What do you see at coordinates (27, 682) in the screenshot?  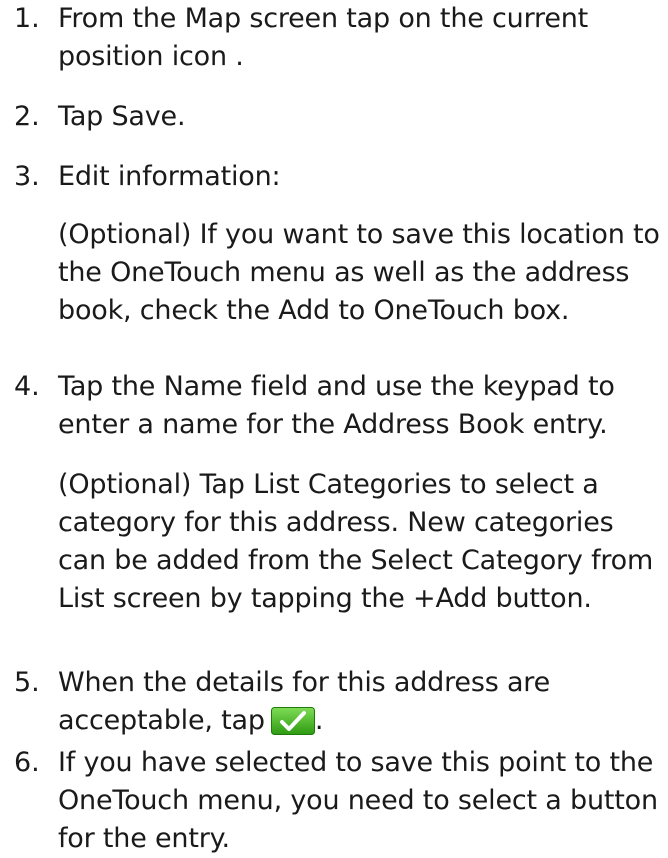 I see `step-number: 5.` at bounding box center [27, 682].